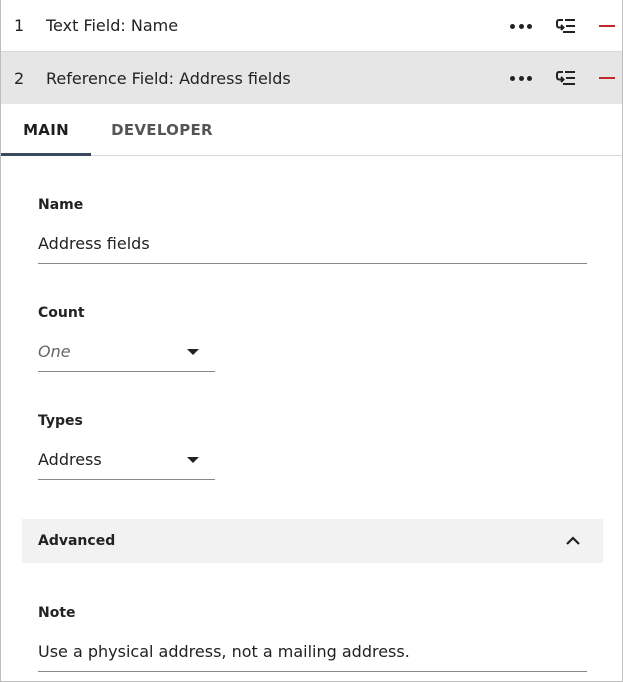 This screenshot has width=623, height=682. Describe the element at coordinates (162, 129) in the screenshot. I see `tab-developer: DEVELOPER` at that location.